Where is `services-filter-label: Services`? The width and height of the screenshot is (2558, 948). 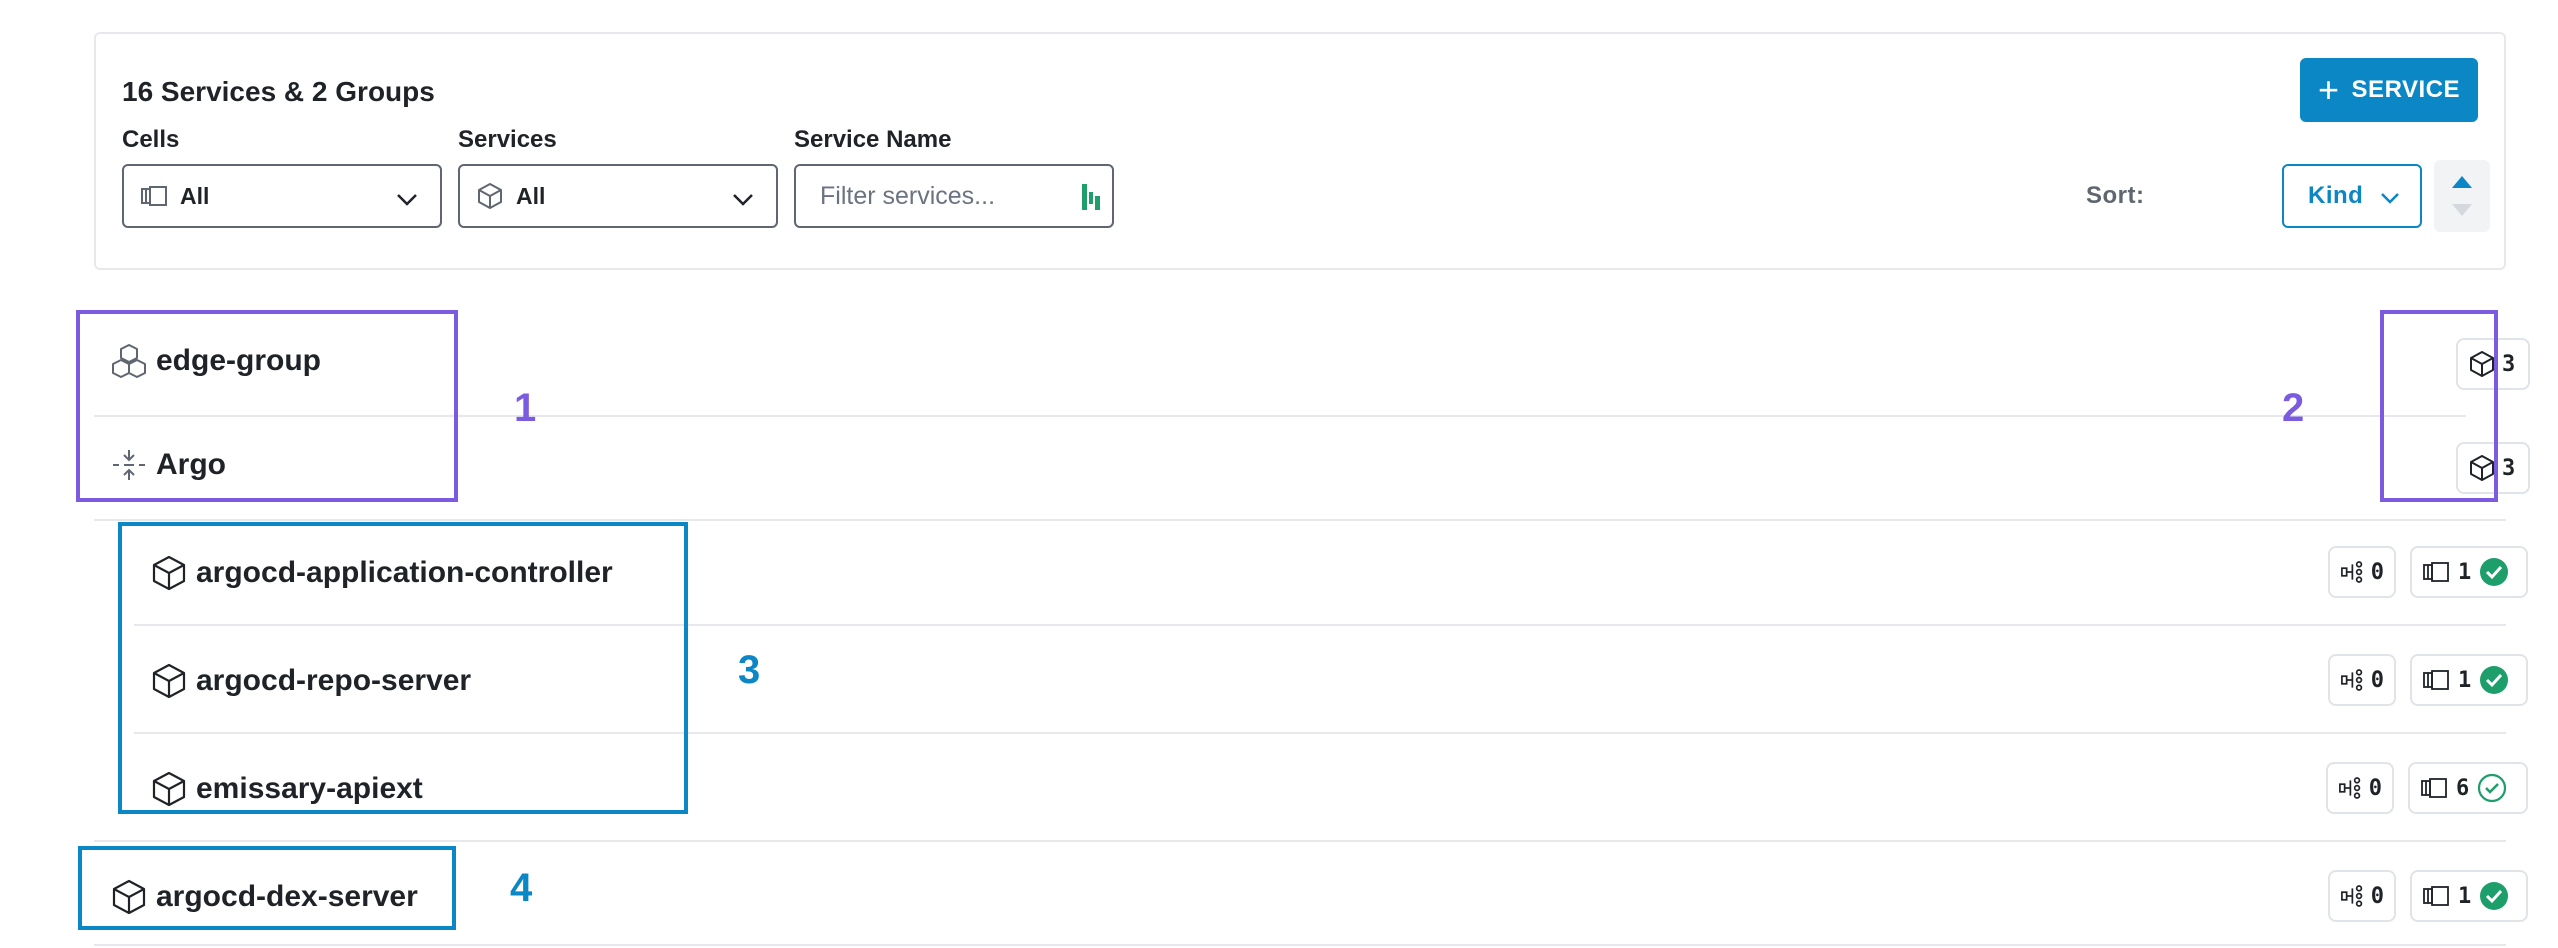 services-filter-label: Services is located at coordinates (507, 139).